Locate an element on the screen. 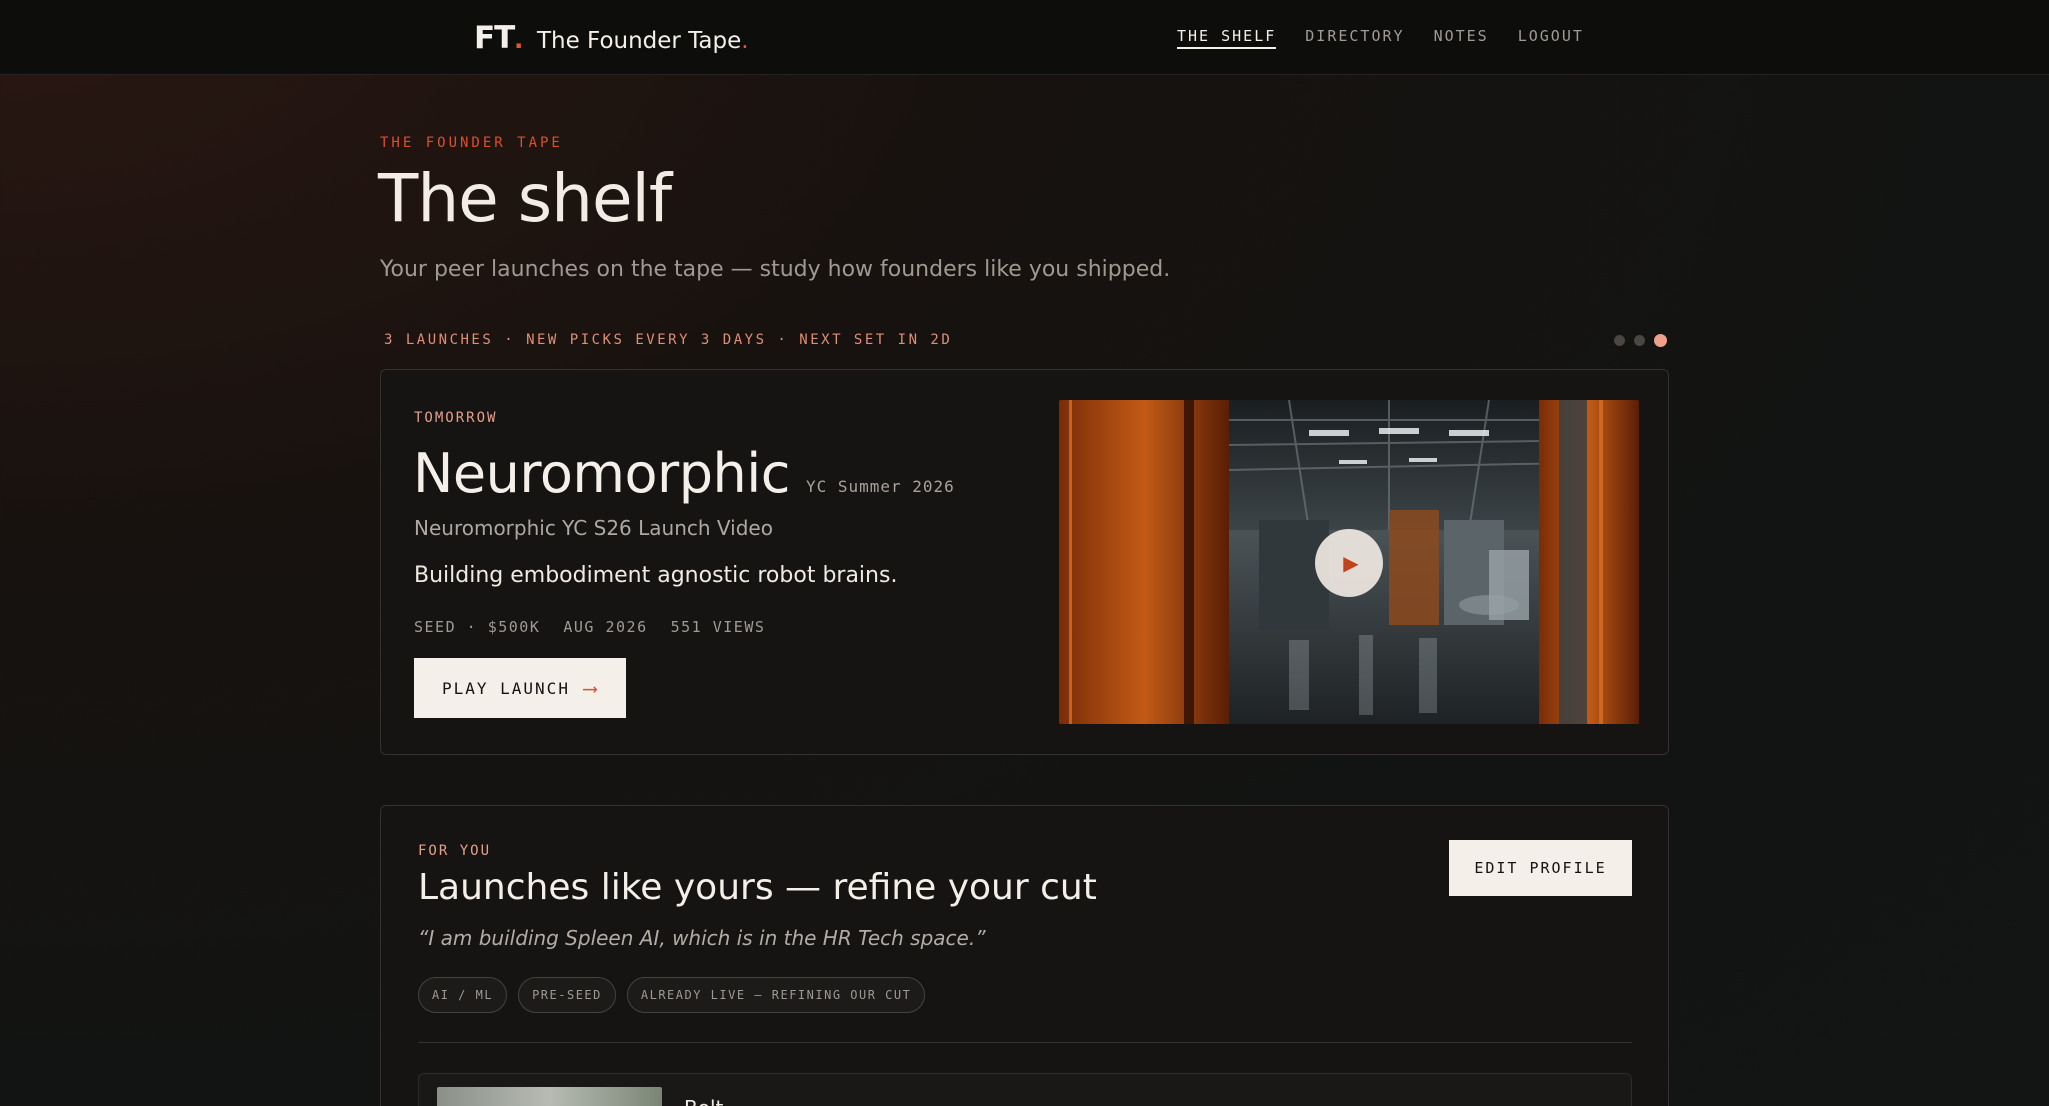 Image resolution: width=2049 pixels, height=1106 pixels. video-play-button: ▶ is located at coordinates (1349, 563).